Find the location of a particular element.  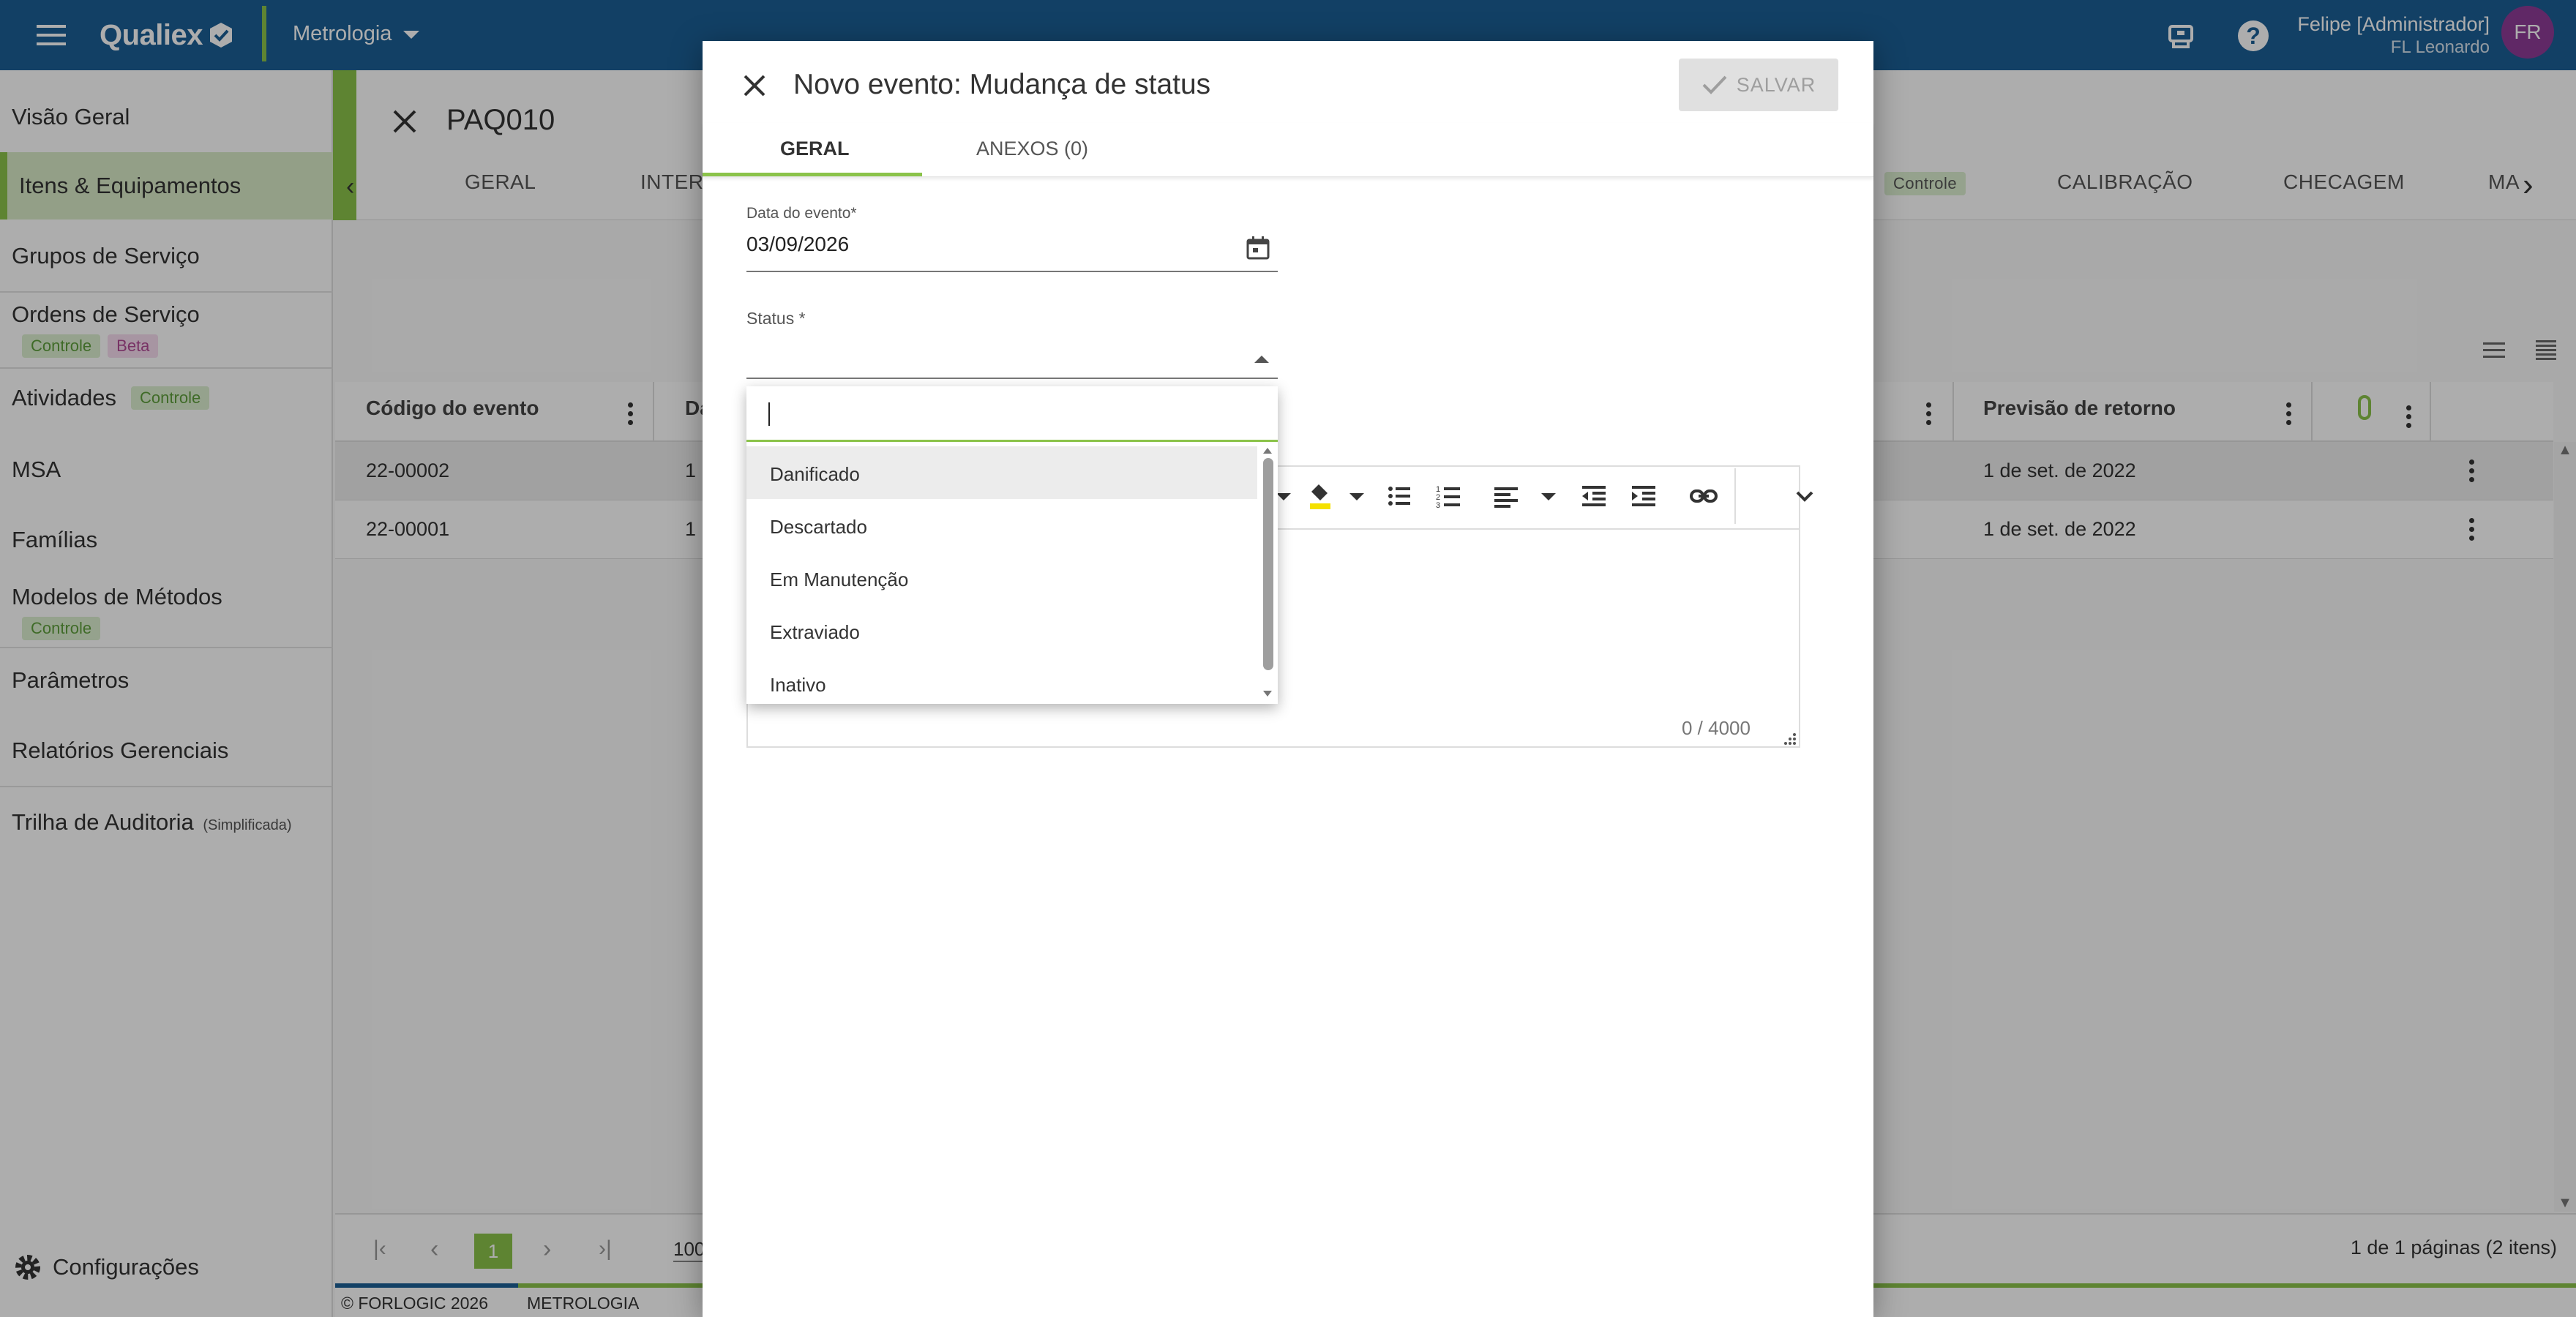

toolbar-divider is located at coordinates (1735, 496).